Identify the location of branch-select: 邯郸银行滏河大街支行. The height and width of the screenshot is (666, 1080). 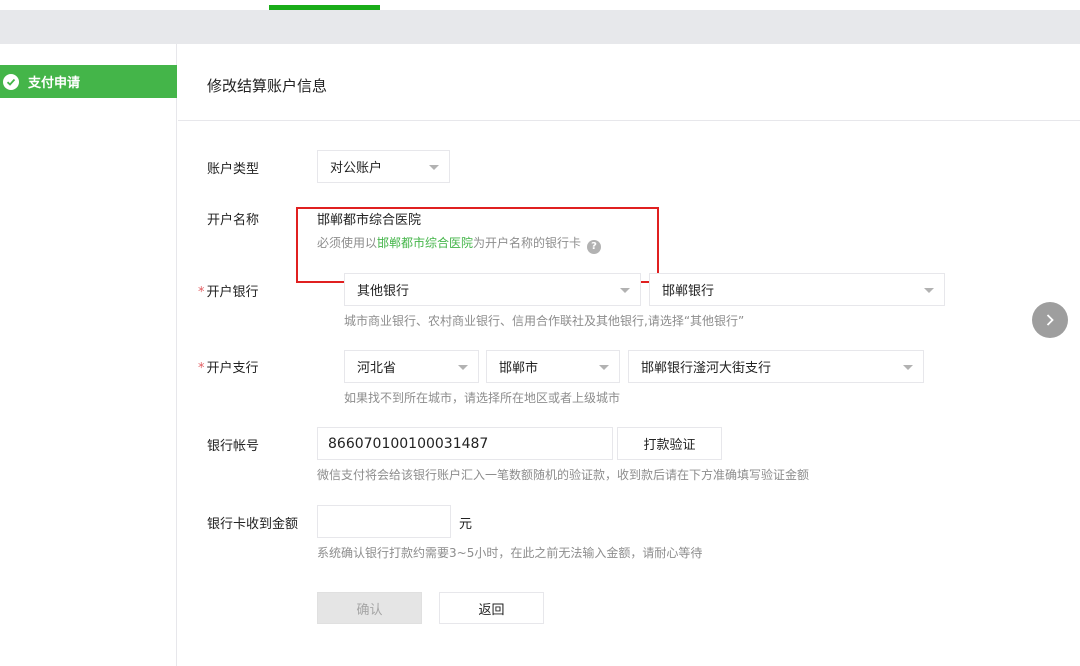
(776, 366).